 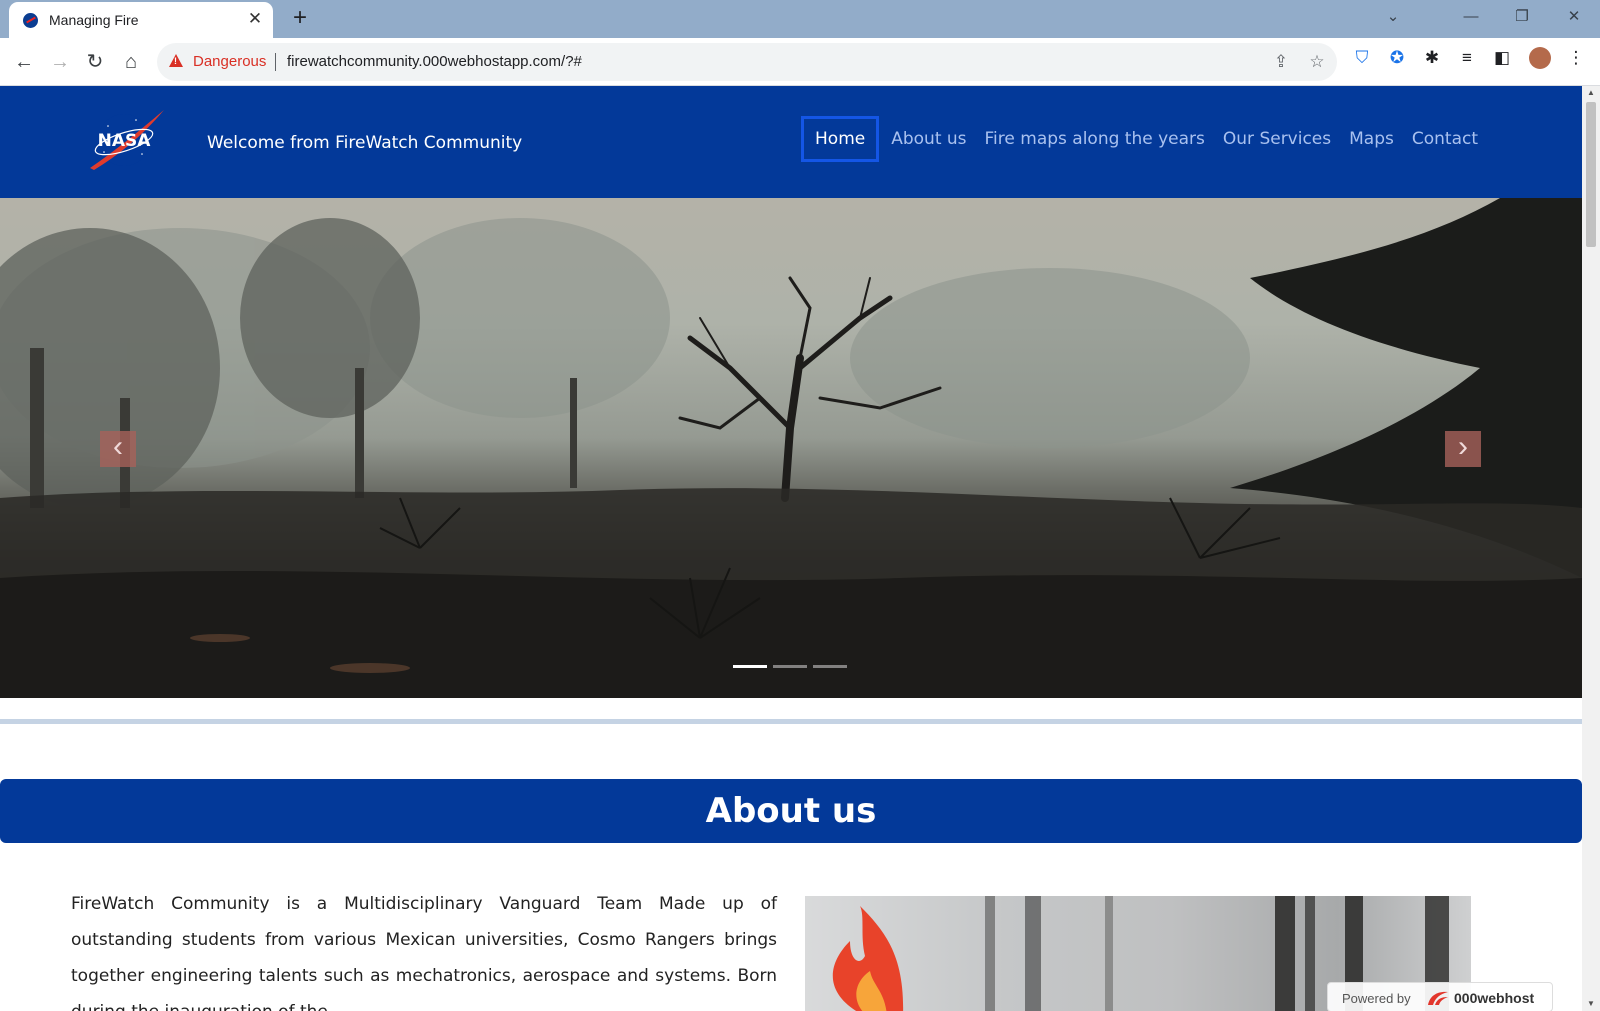 I want to click on nav-fire-maps: Fire maps along the years, so click(x=1095, y=139).